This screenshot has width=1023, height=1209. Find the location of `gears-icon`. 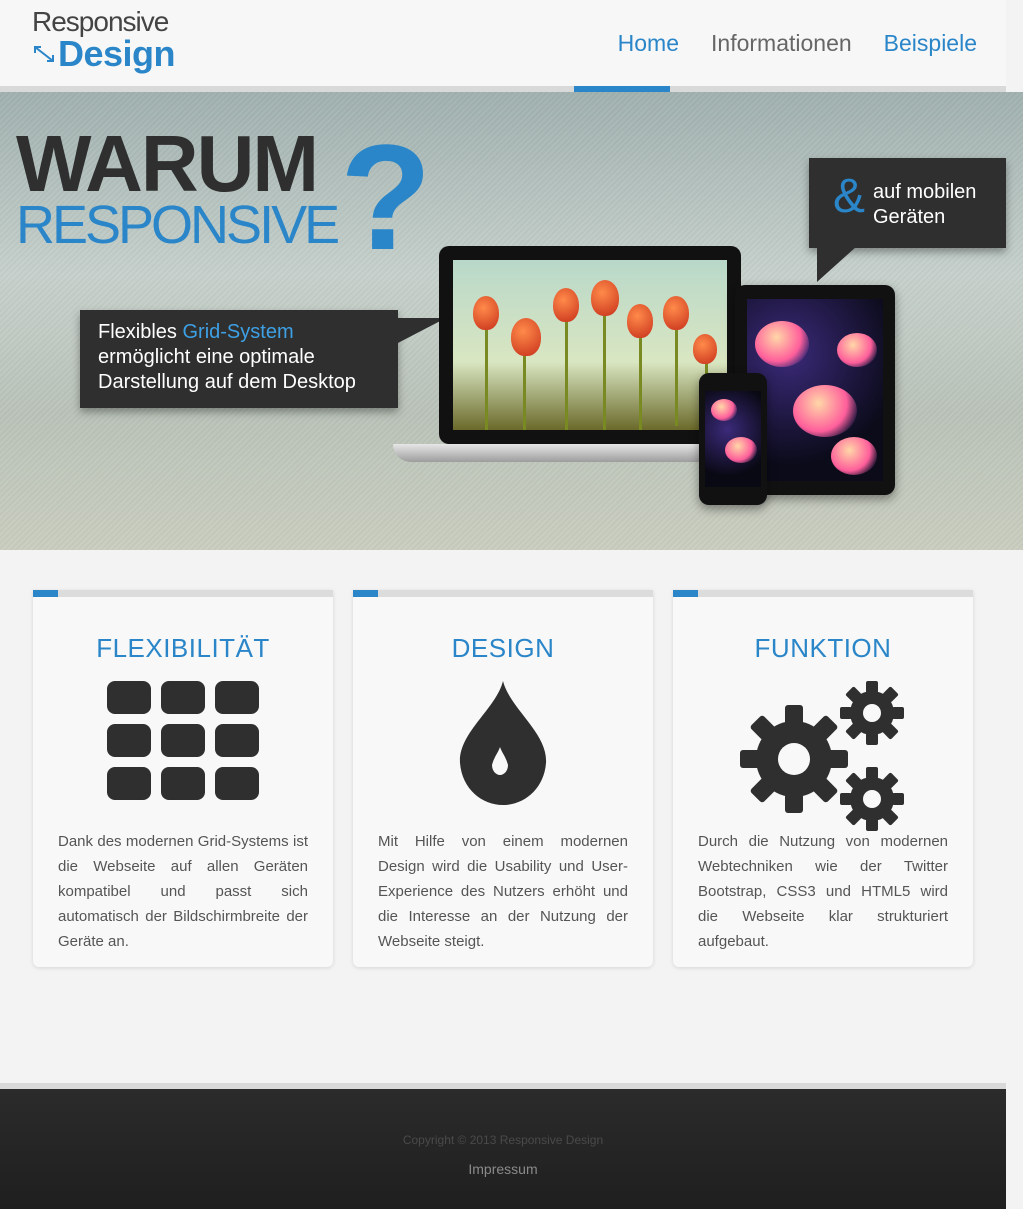

gears-icon is located at coordinates (823, 756).